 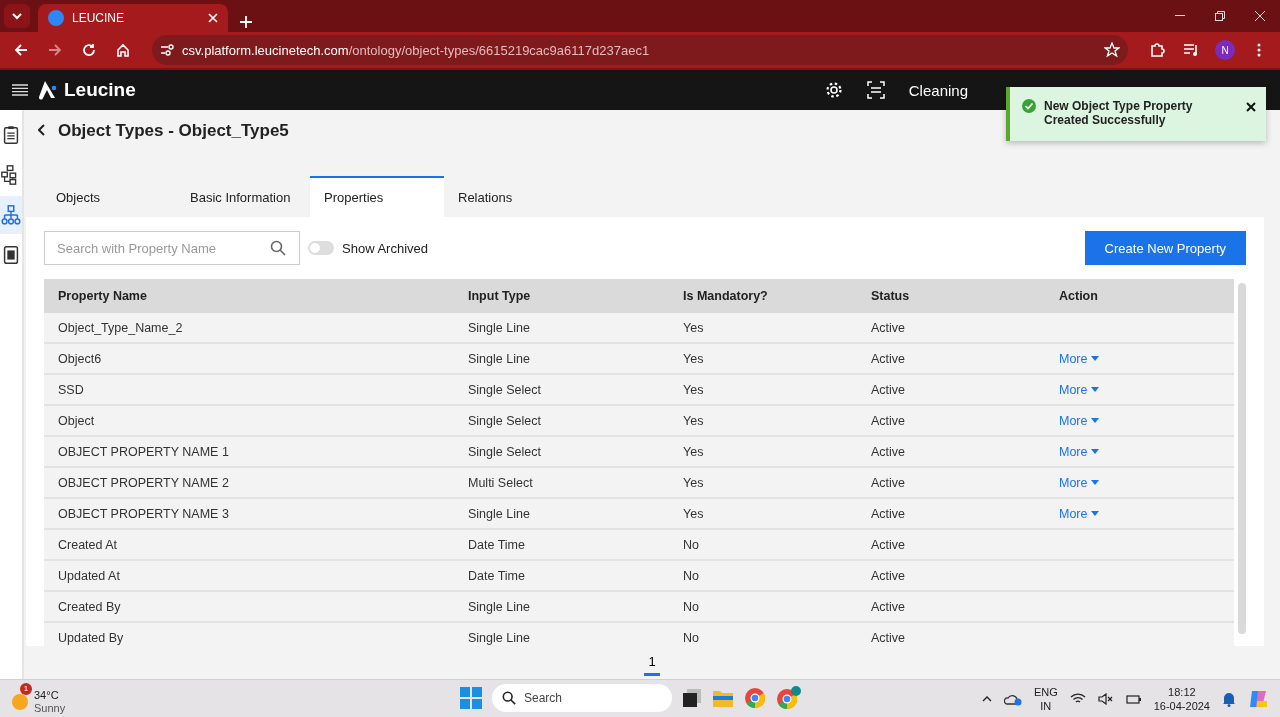 What do you see at coordinates (173, 131) in the screenshot?
I see `page-title: Object Types - Object_Type5` at bounding box center [173, 131].